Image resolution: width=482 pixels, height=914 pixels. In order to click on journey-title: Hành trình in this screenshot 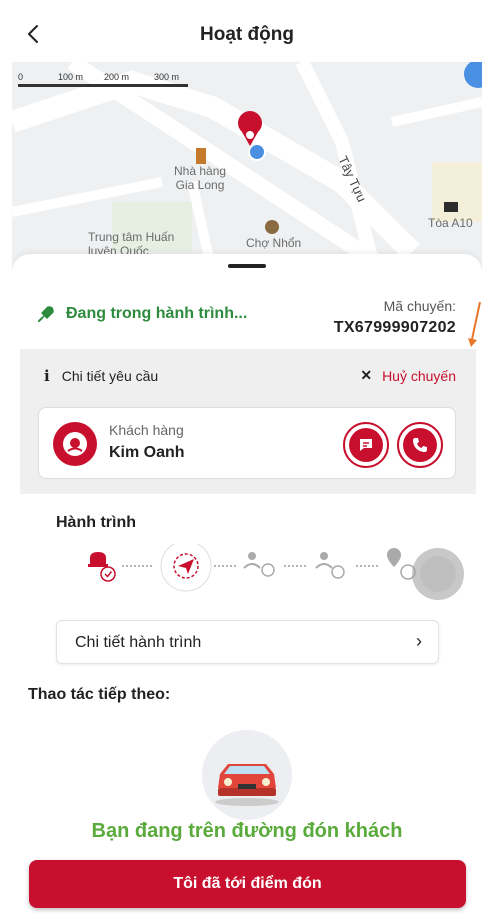, I will do `click(96, 522)`.